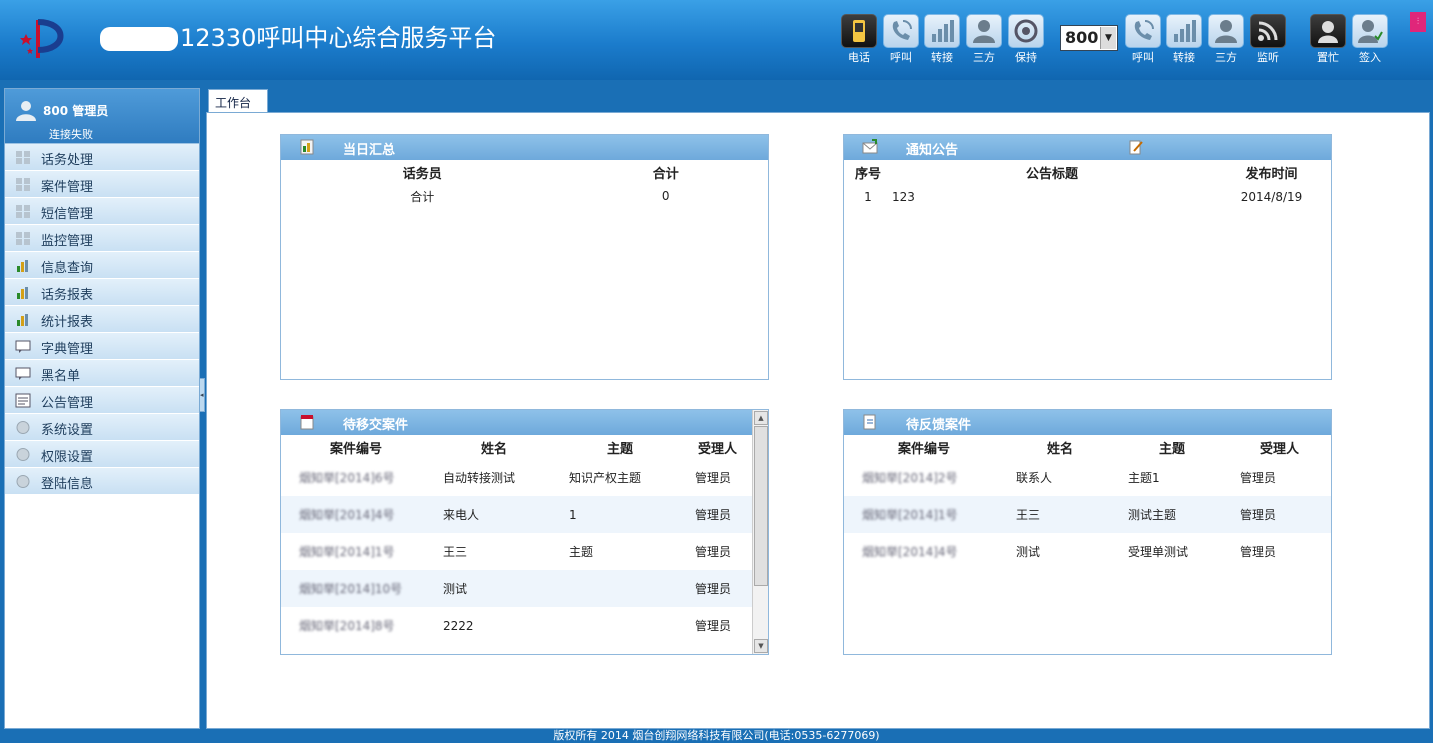  I want to click on call-icon, so click(1143, 31).